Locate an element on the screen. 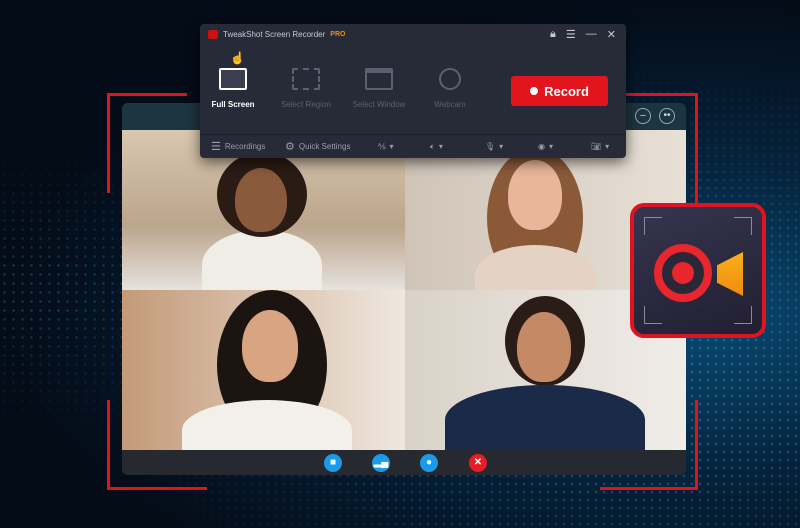  mode-label: Select Region is located at coordinates (306, 104).